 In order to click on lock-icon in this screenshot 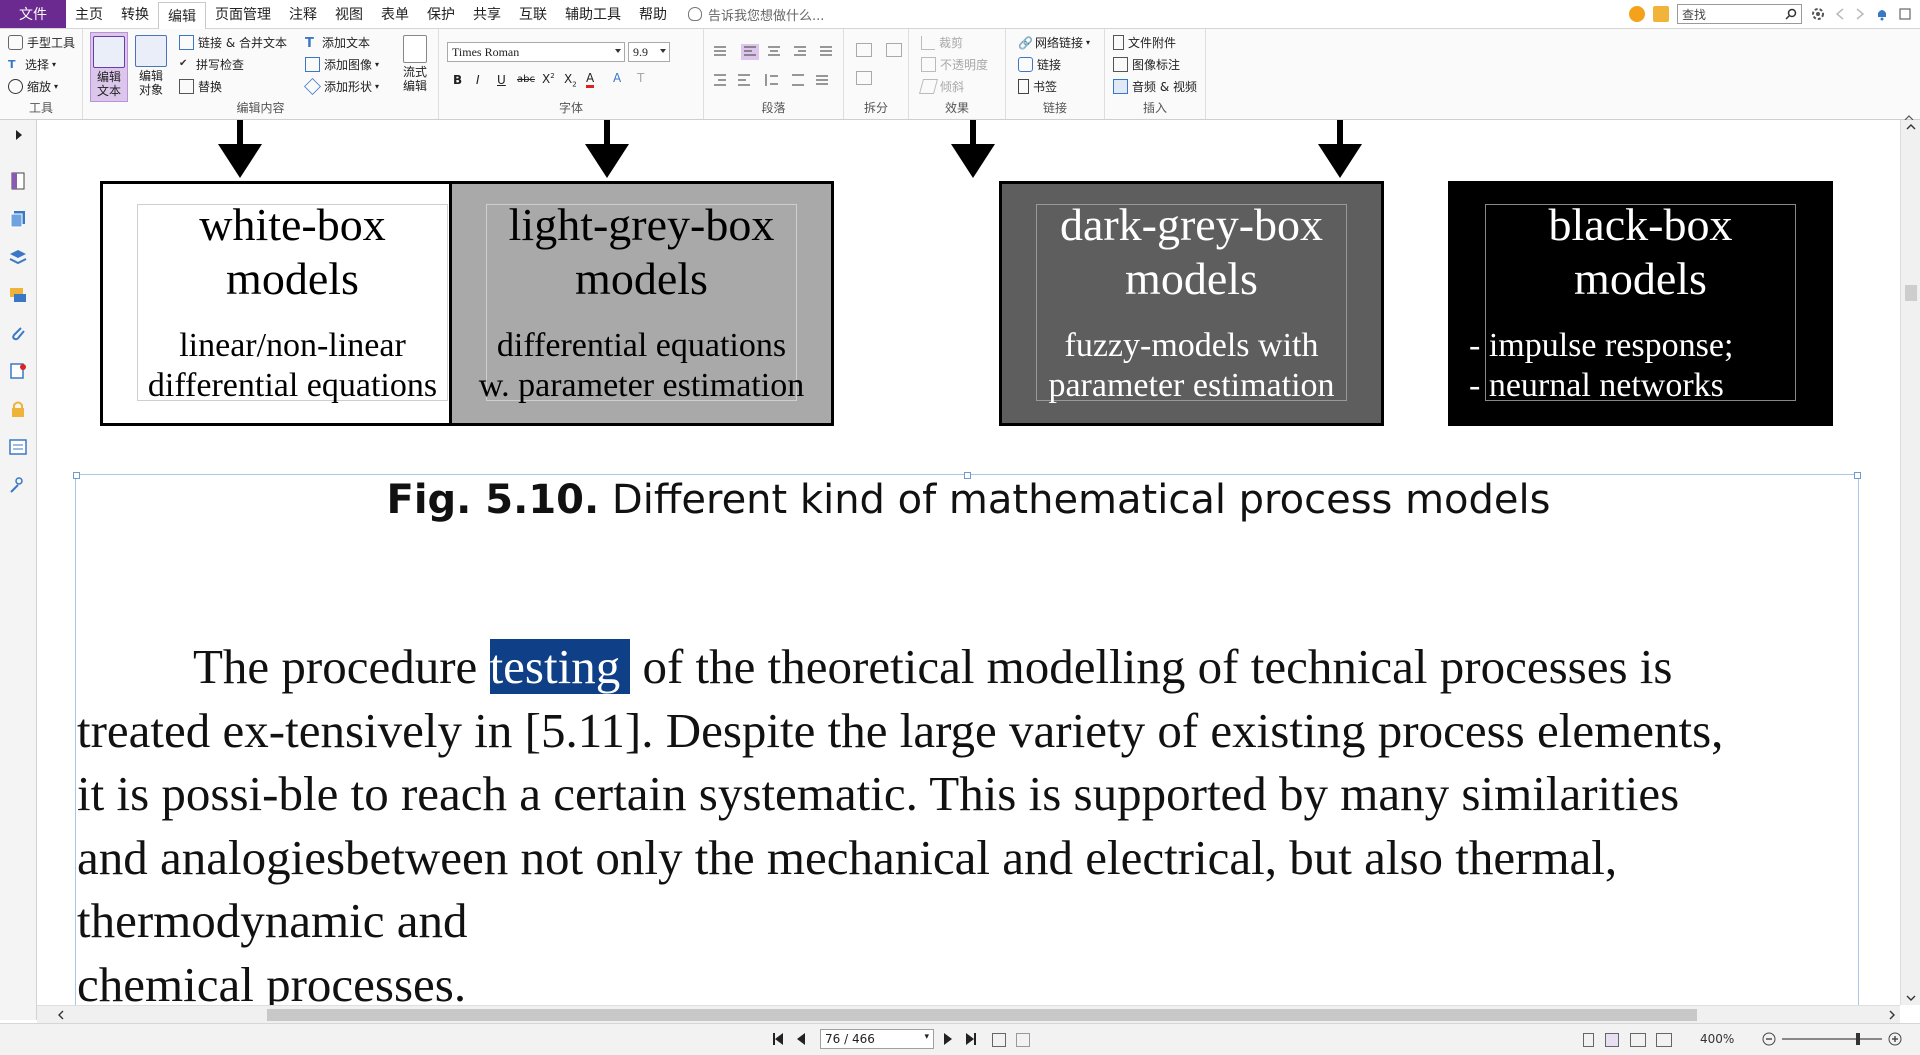, I will do `click(18, 409)`.